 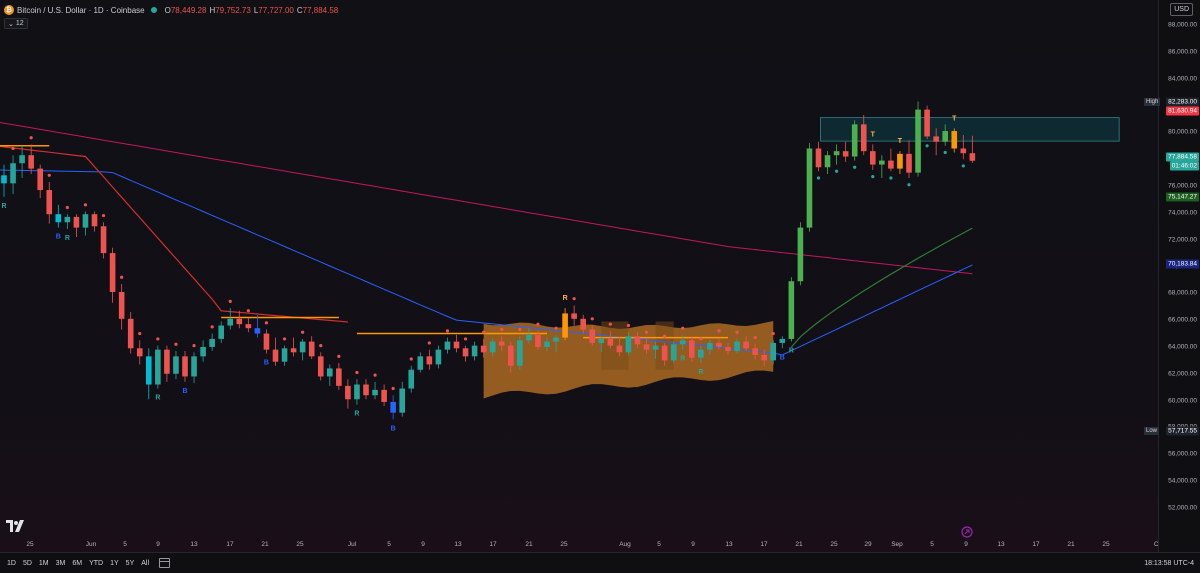 What do you see at coordinates (1182, 25) in the screenshot?
I see `price-tick: 88,000.00` at bounding box center [1182, 25].